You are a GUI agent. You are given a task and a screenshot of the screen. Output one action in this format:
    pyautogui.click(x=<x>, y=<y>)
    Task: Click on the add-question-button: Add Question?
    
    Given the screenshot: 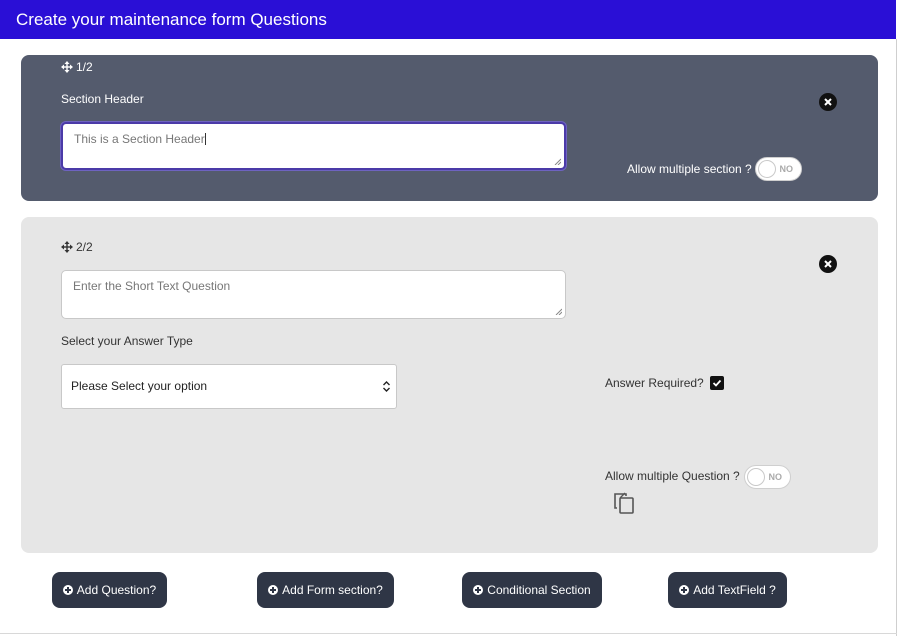 What is the action you would take?
    pyautogui.click(x=109, y=590)
    